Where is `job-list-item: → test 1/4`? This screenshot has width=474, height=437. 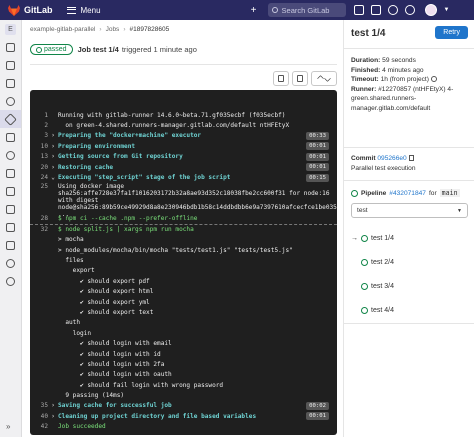 job-list-item: → test 1/4 is located at coordinates (410, 238).